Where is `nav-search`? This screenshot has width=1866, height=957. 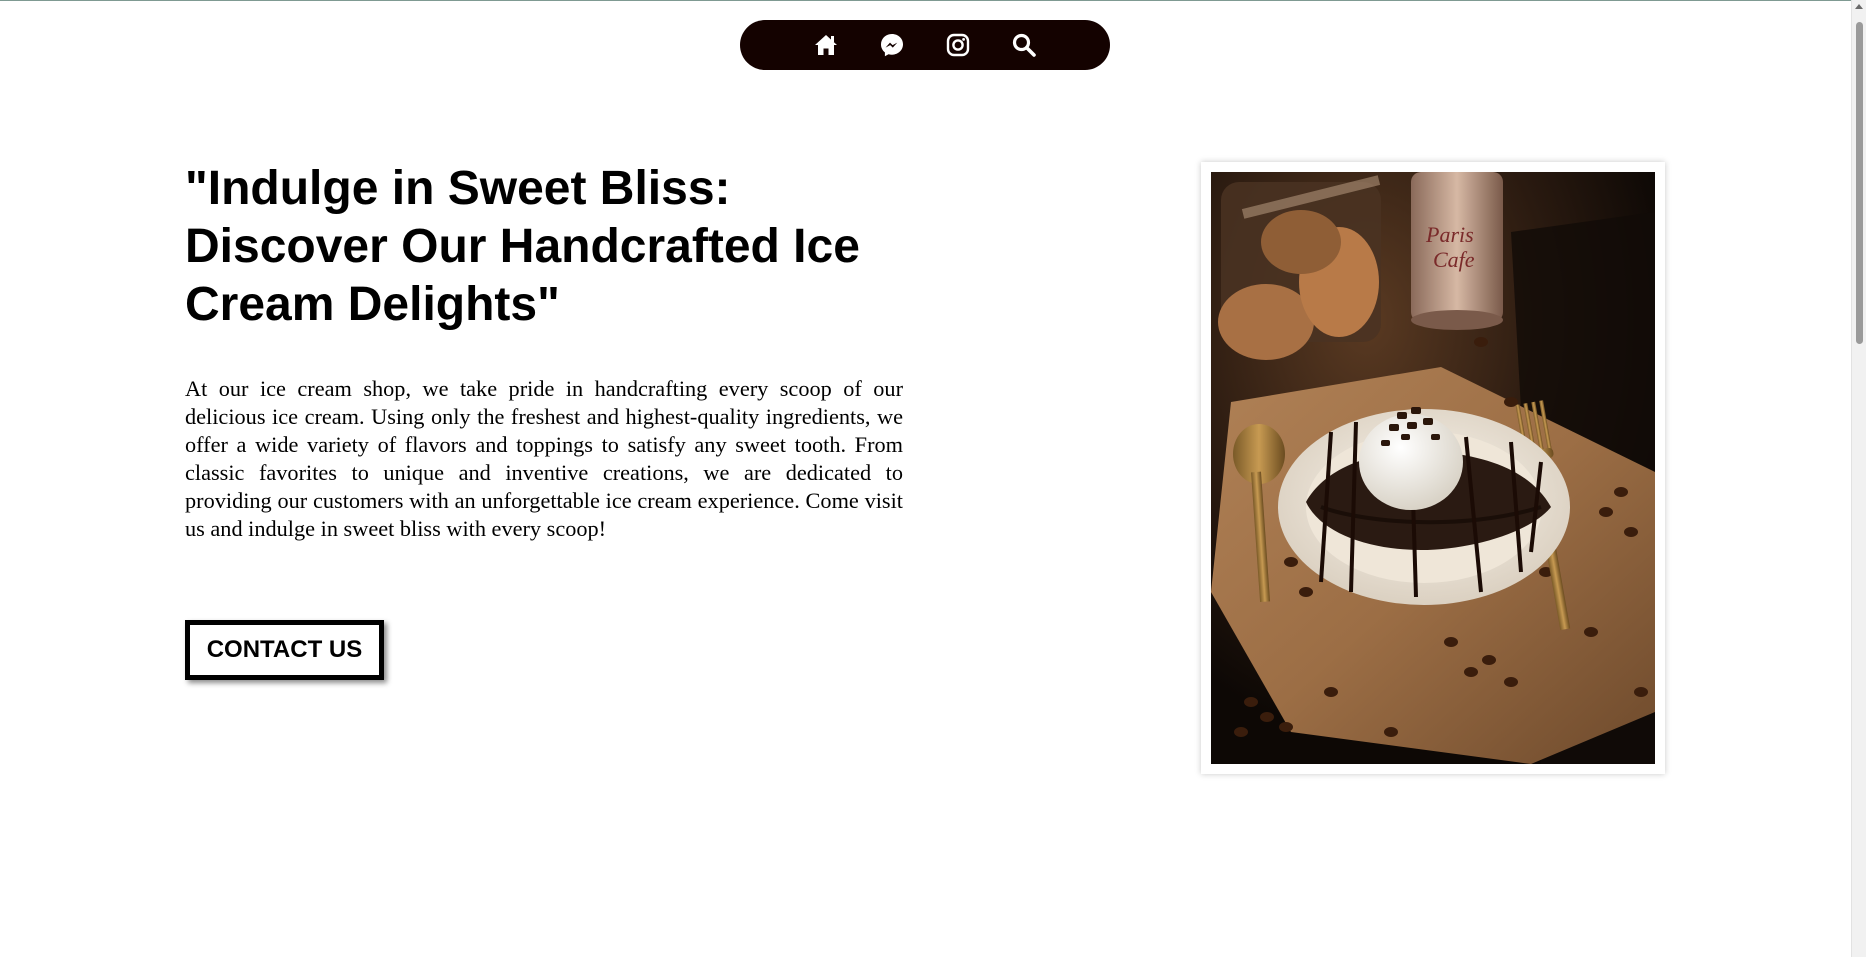 nav-search is located at coordinates (1024, 45).